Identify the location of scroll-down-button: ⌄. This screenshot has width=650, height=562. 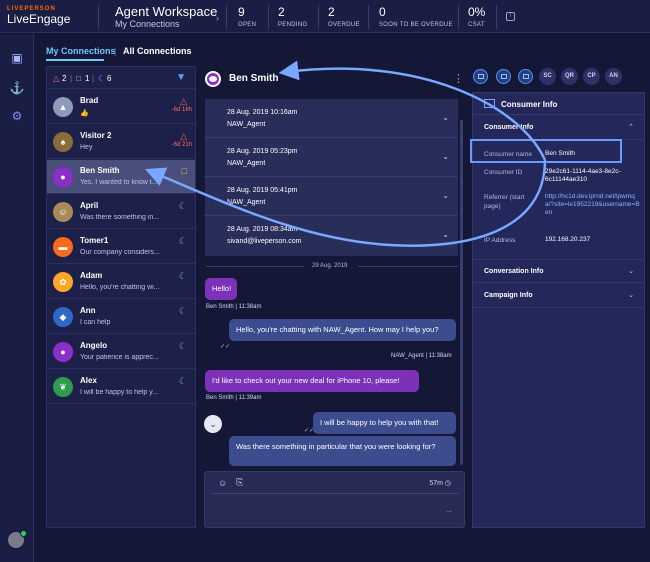
(213, 424).